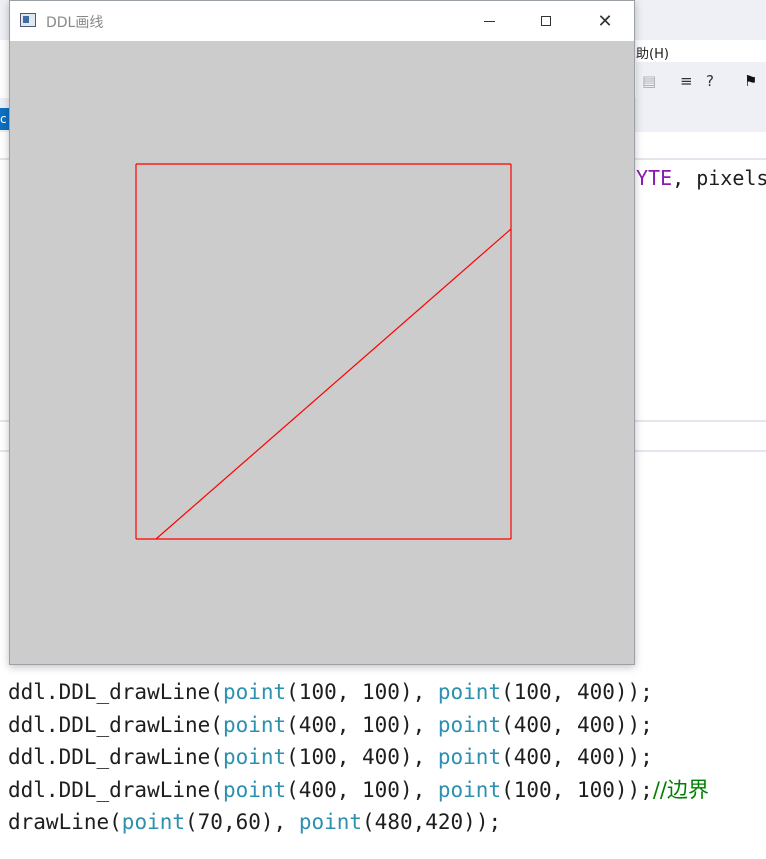 The image size is (766, 859). Describe the element at coordinates (242, 822) in the screenshot. I see `code-token: (70,60),` at that location.